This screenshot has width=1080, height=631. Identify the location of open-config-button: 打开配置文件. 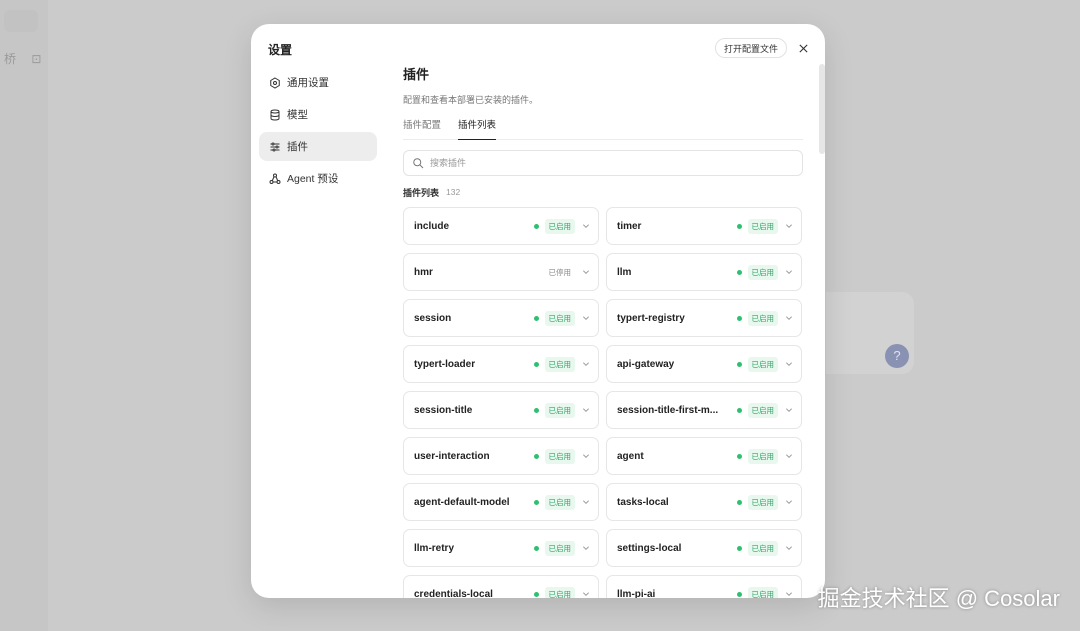
(750, 48).